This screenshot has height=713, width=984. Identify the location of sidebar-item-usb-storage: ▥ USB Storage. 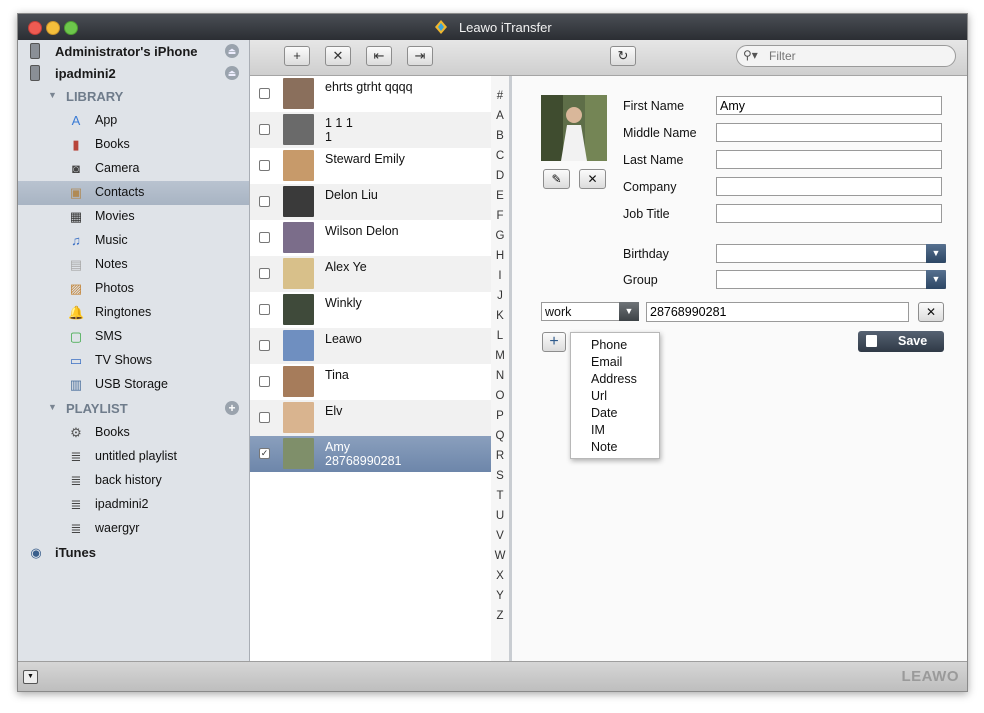
(133, 385).